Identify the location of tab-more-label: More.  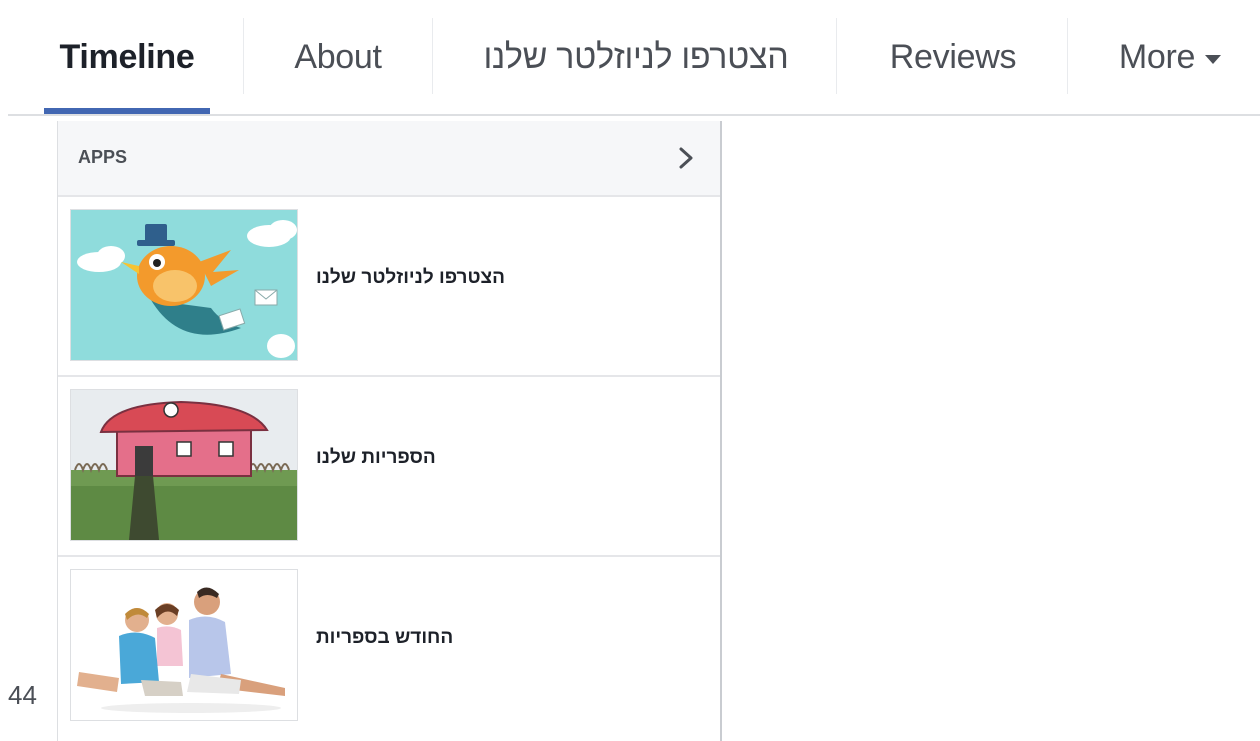
(1157, 56).